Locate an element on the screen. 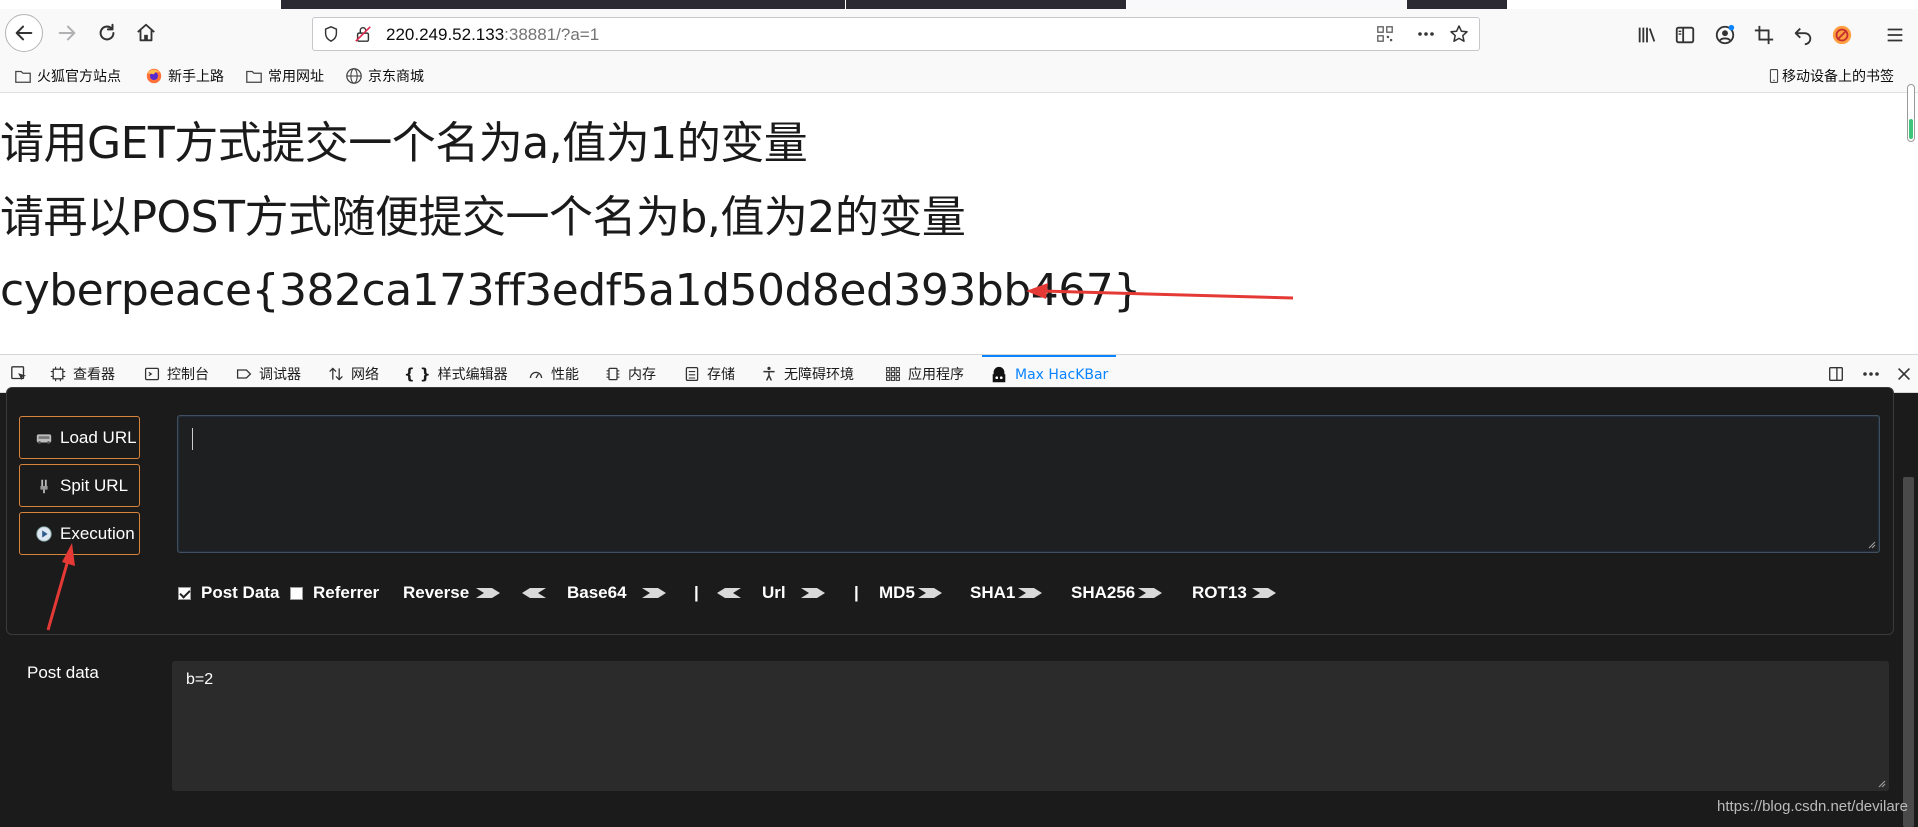 The height and width of the screenshot is (827, 1918). reload-icon is located at coordinates (107, 32).